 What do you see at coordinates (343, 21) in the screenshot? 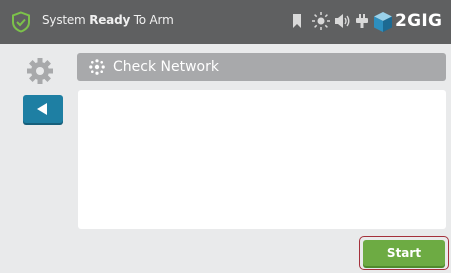
I see `volume-icon` at bounding box center [343, 21].